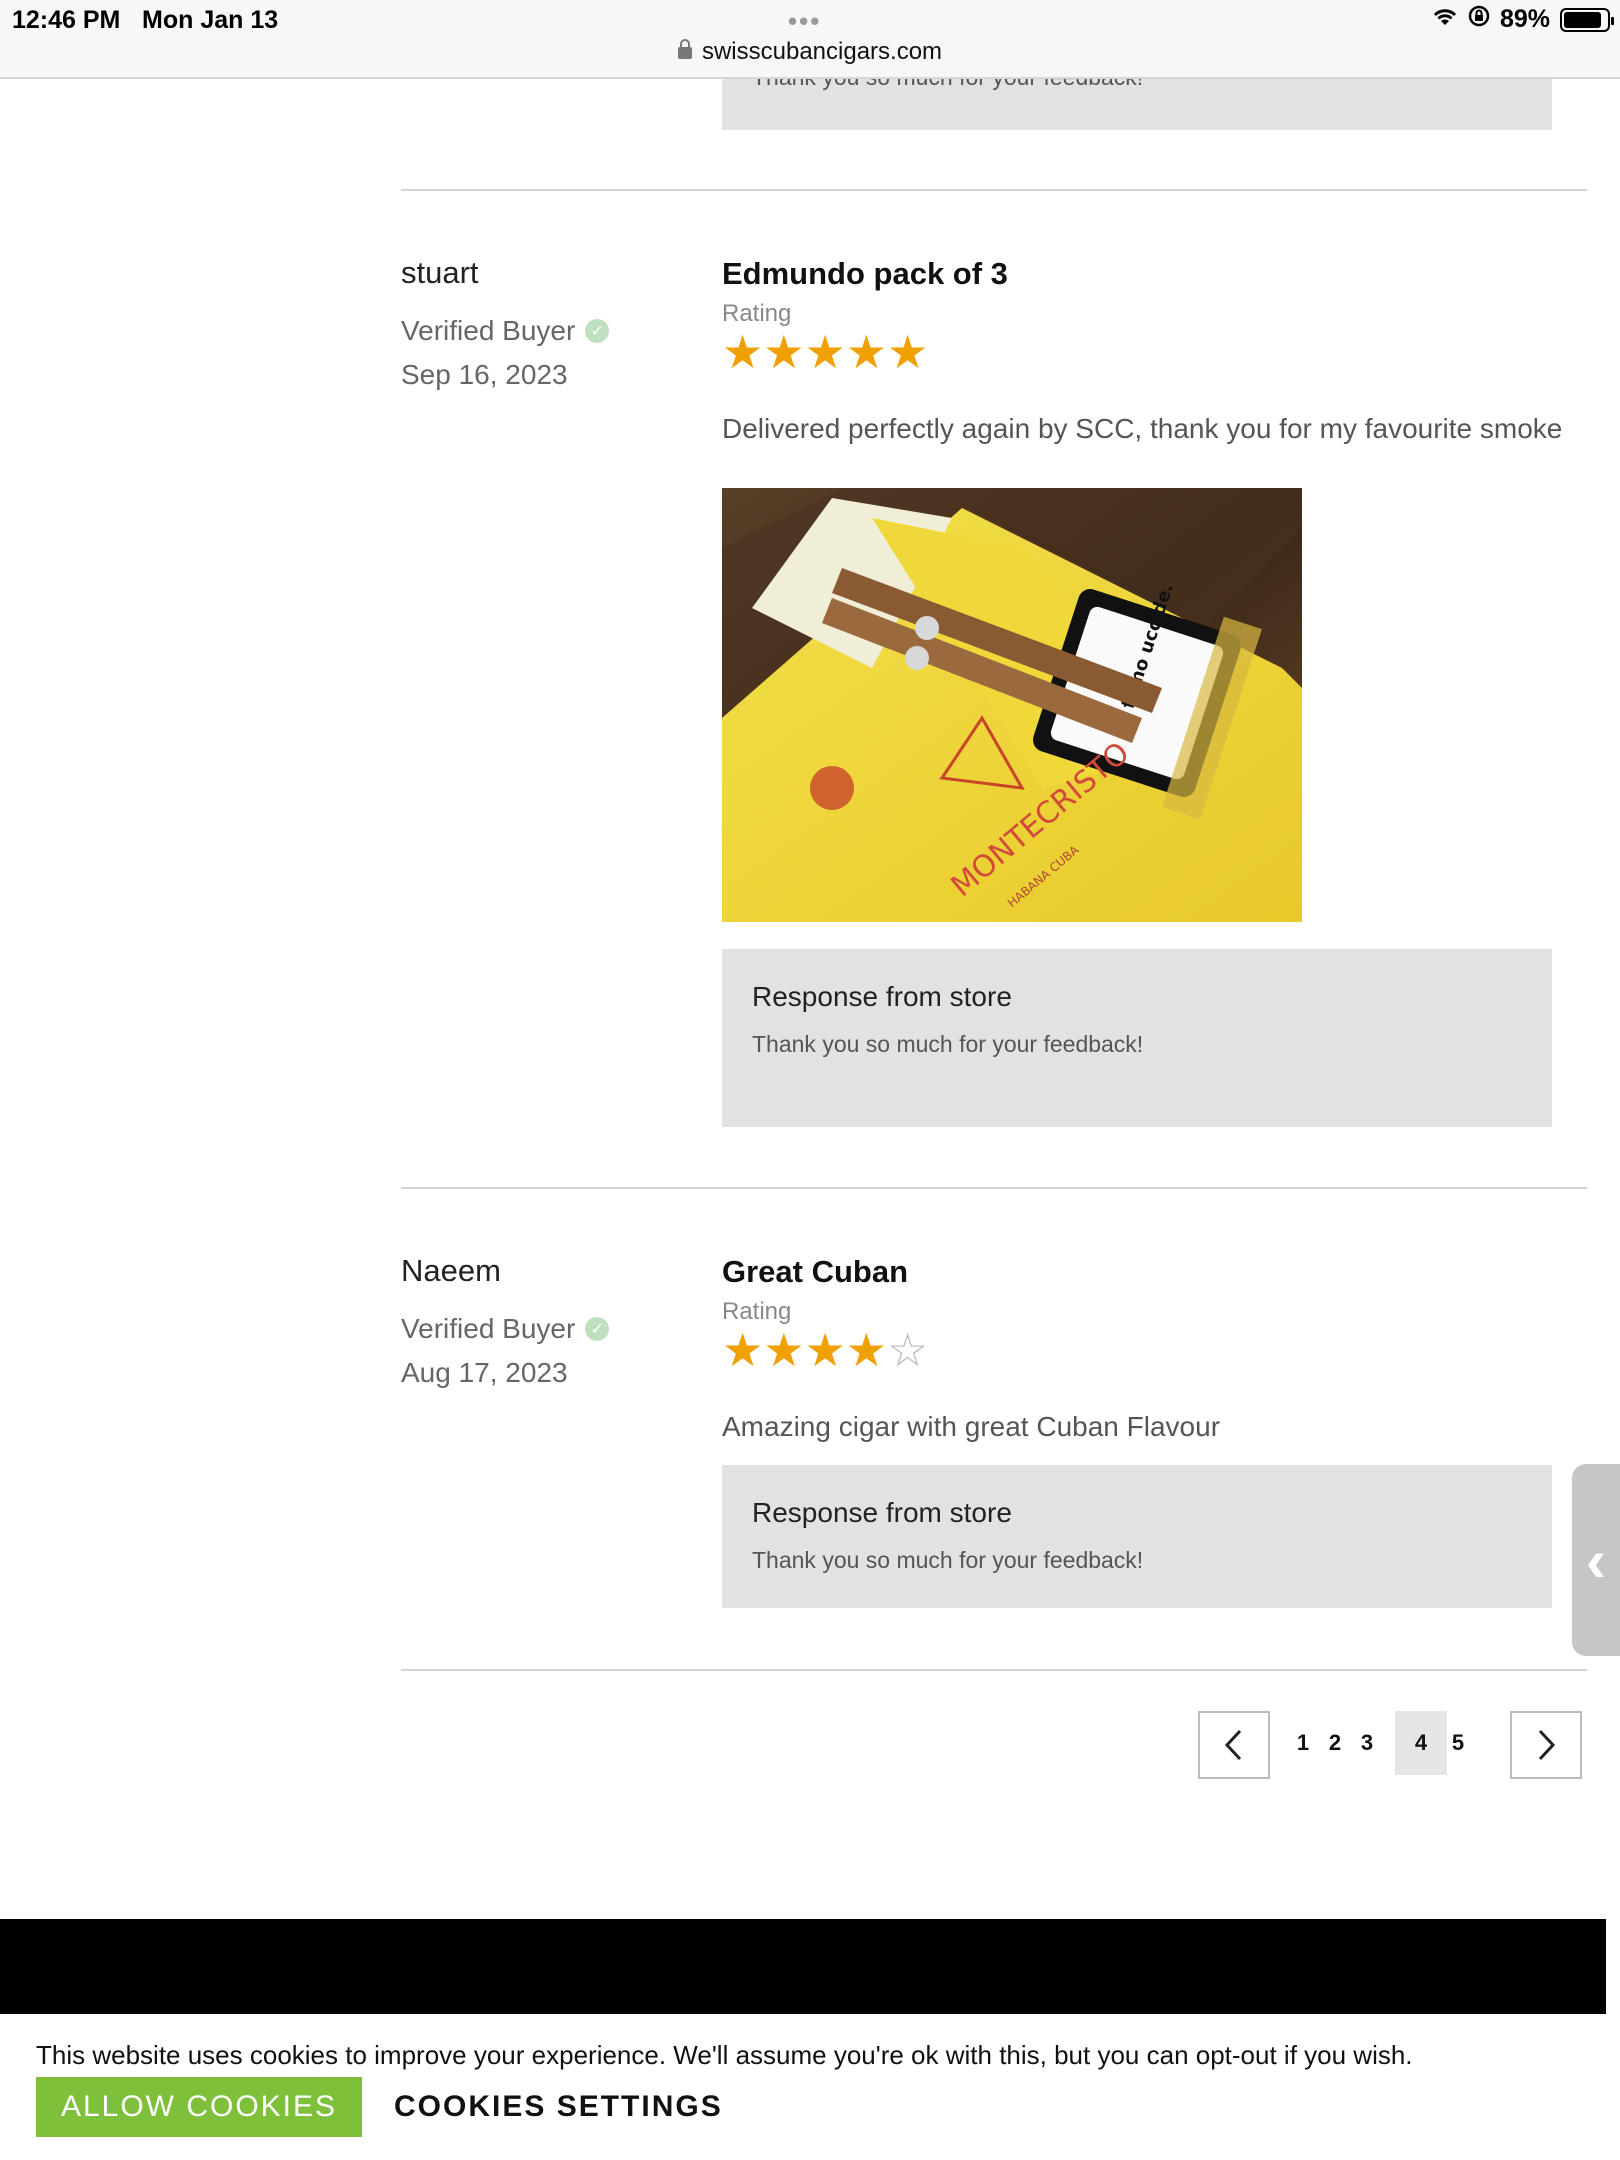  What do you see at coordinates (971, 1426) in the screenshot?
I see `review-body: Amazing cigar with great Cuban Flavour` at bounding box center [971, 1426].